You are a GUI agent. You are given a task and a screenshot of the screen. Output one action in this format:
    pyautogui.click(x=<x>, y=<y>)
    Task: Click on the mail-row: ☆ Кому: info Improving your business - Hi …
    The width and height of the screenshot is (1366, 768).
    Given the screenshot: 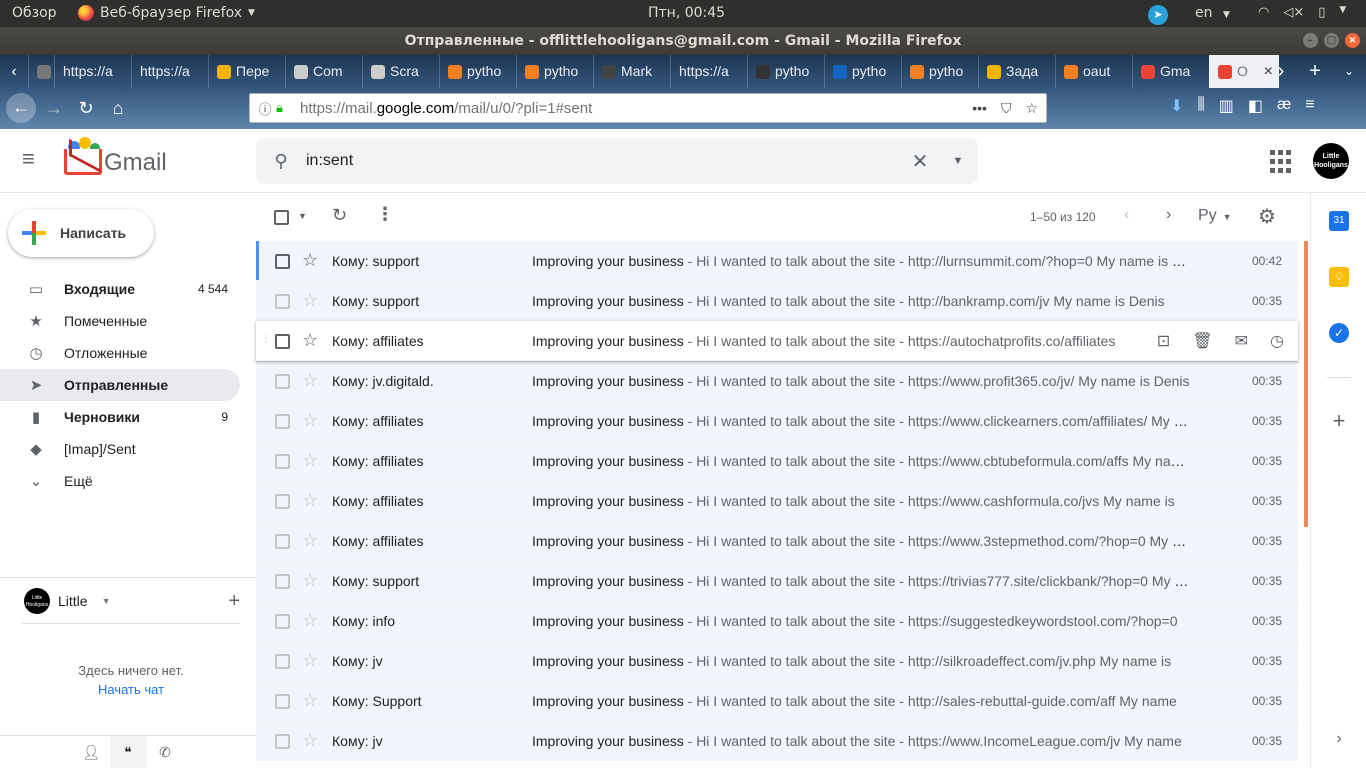 What is the action you would take?
    pyautogui.click(x=777, y=621)
    